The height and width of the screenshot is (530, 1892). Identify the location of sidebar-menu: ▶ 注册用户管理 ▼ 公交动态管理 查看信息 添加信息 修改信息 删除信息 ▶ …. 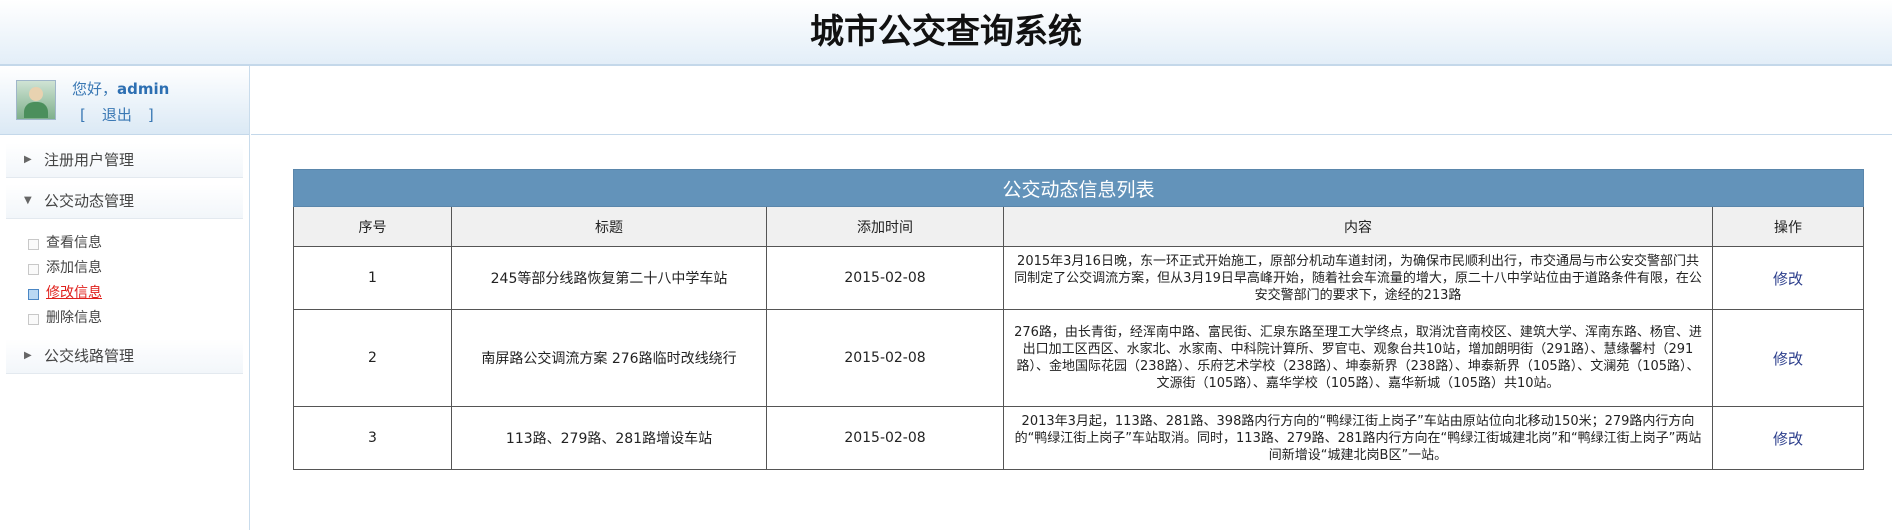
(124, 254).